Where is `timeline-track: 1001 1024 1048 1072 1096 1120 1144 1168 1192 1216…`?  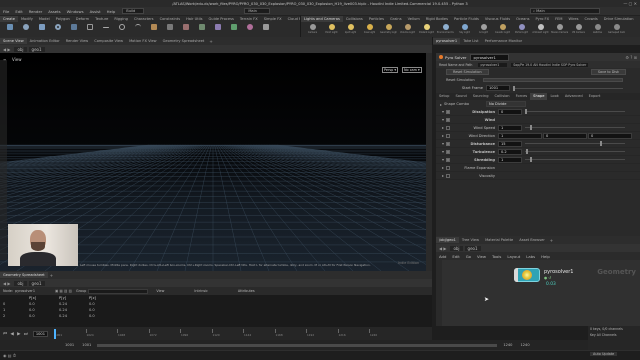
timeline-track: 1001 1024 1048 1072 1096 1120 1144 1168 1192 1216… is located at coordinates (215, 333).